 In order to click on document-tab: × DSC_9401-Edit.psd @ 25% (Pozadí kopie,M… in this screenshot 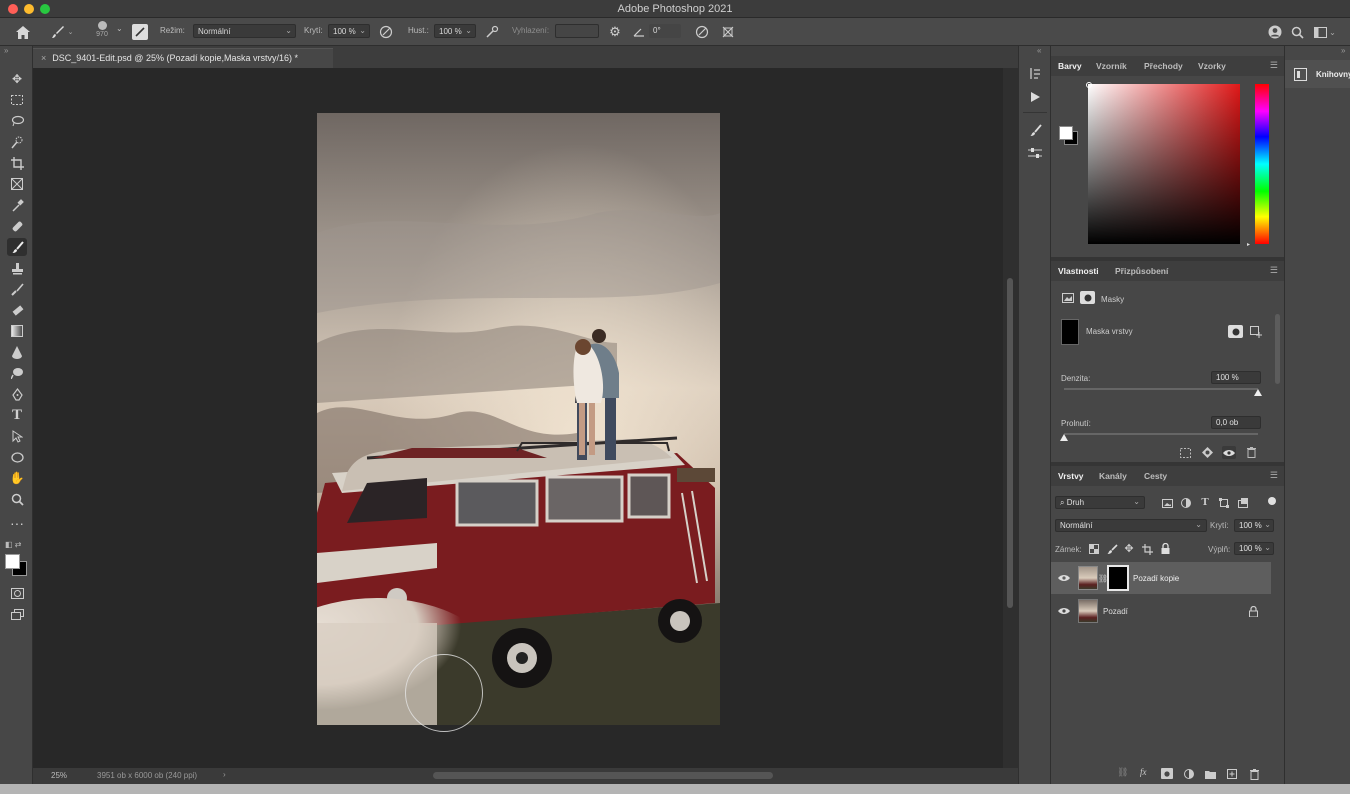, I will do `click(183, 58)`.